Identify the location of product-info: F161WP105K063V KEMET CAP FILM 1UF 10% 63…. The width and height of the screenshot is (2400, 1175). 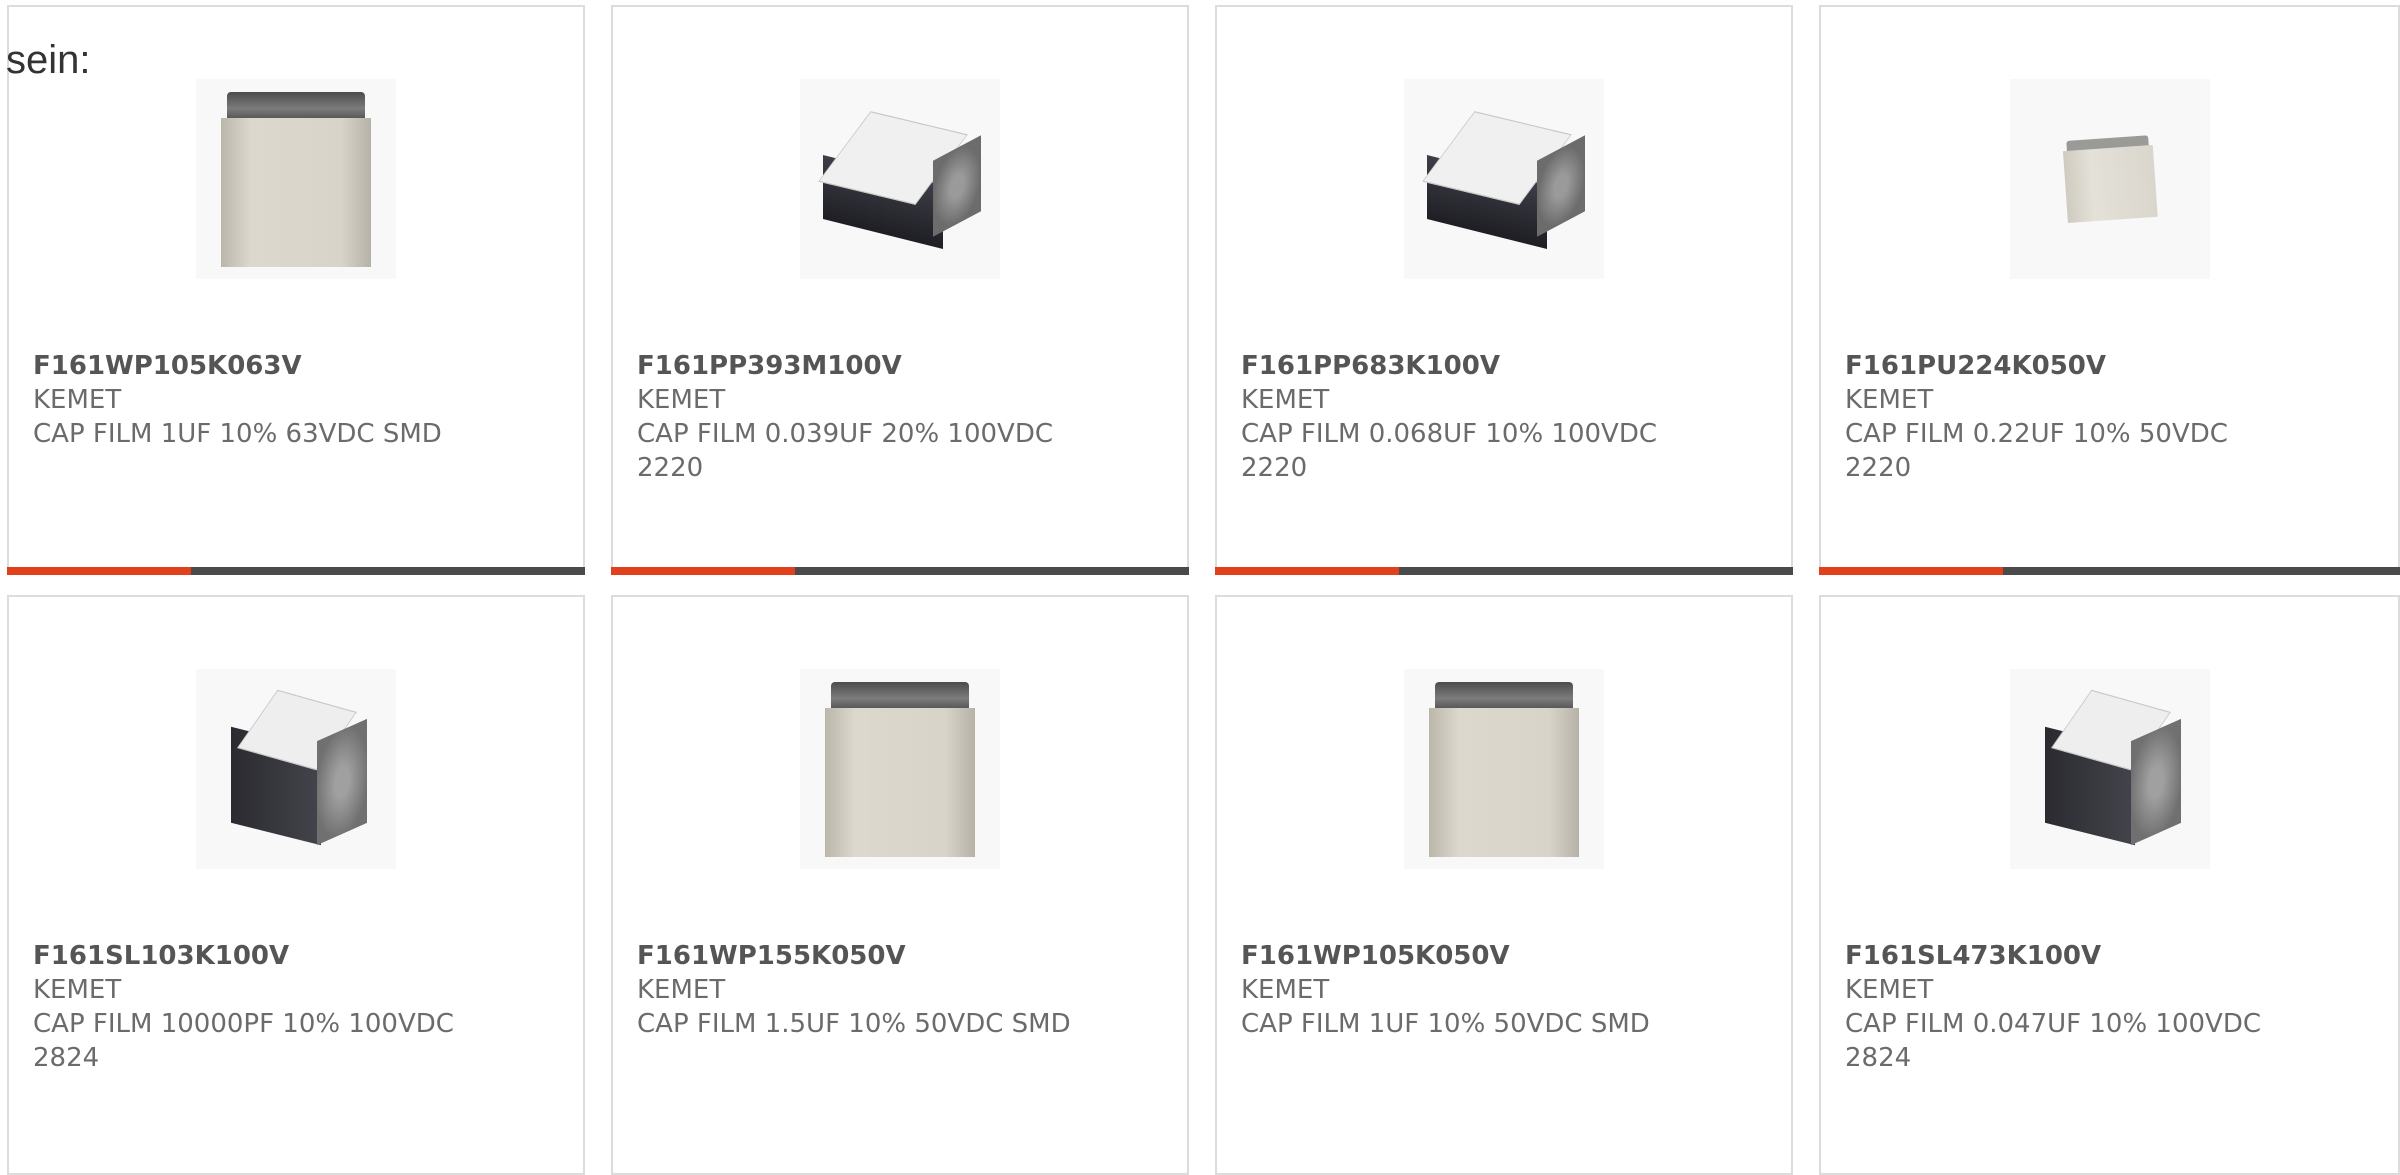
(296, 400).